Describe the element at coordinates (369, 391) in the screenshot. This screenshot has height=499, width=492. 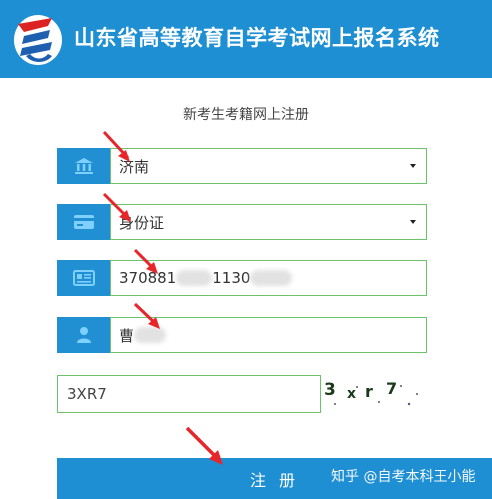
I see `captcha-char: r` at that location.